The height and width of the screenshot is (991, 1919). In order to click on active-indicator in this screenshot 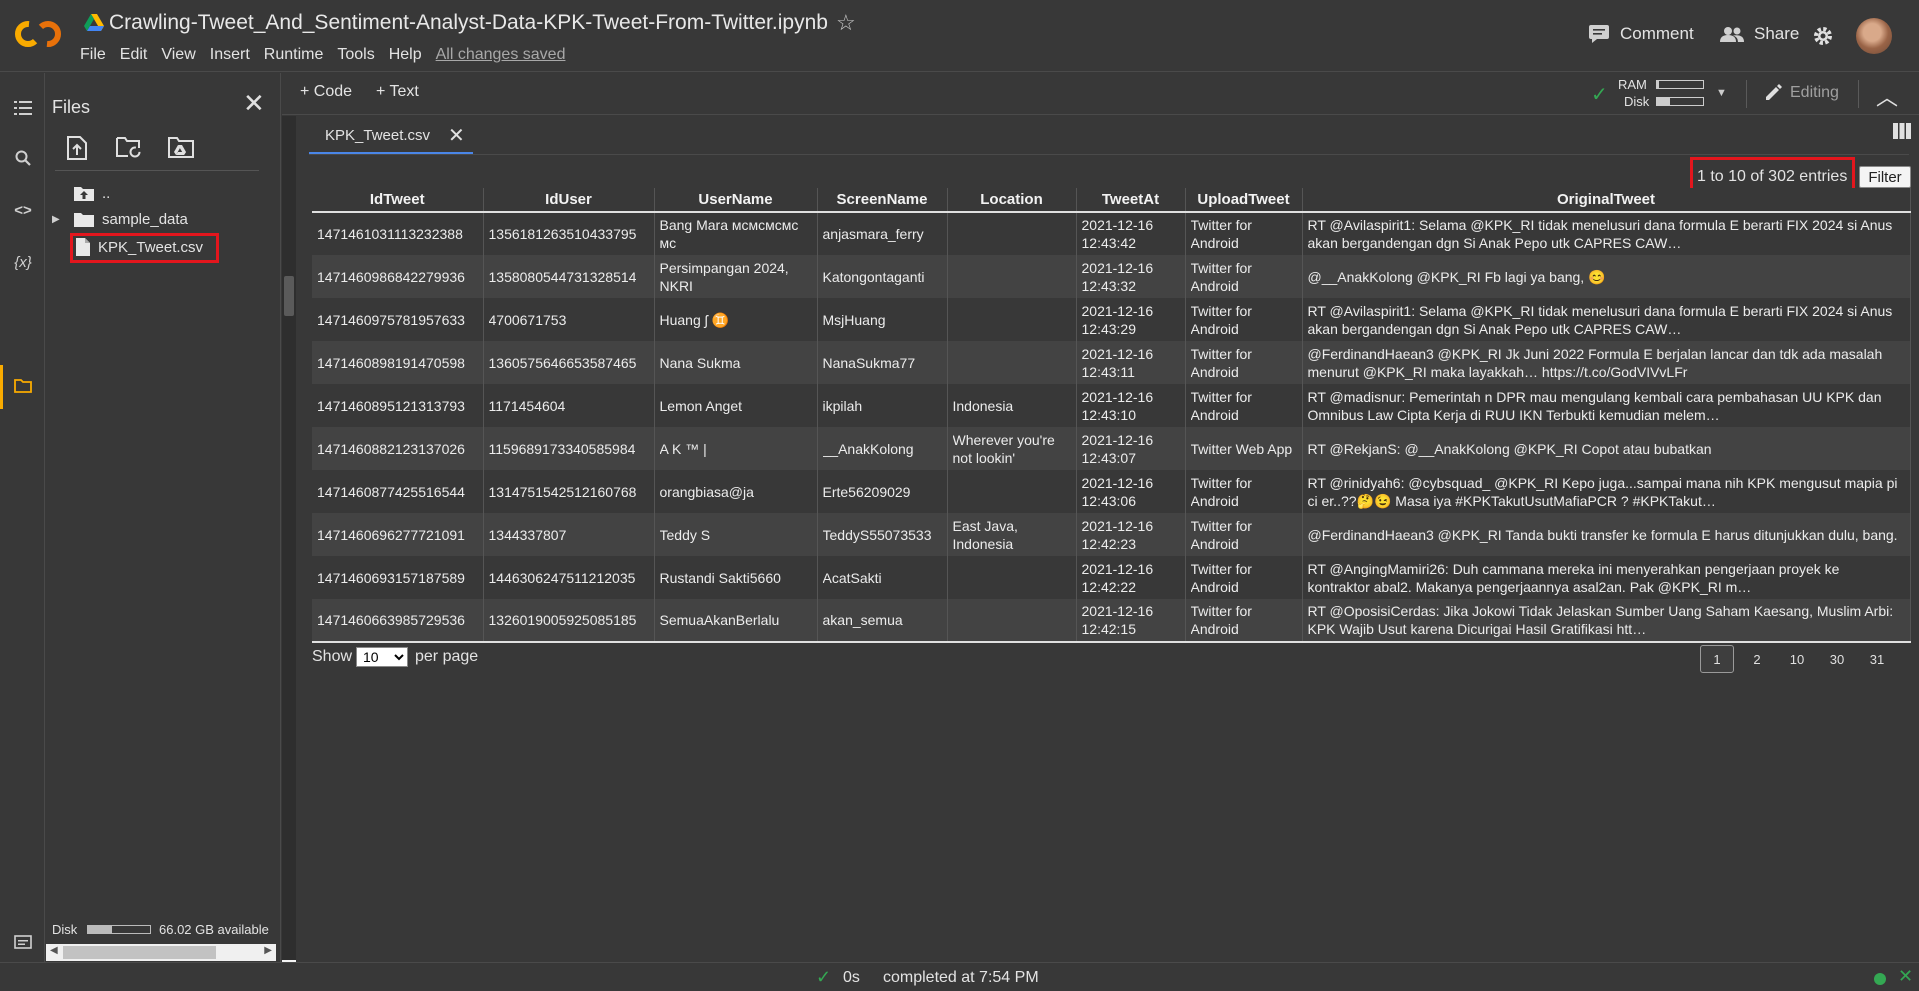, I will do `click(1, 387)`.